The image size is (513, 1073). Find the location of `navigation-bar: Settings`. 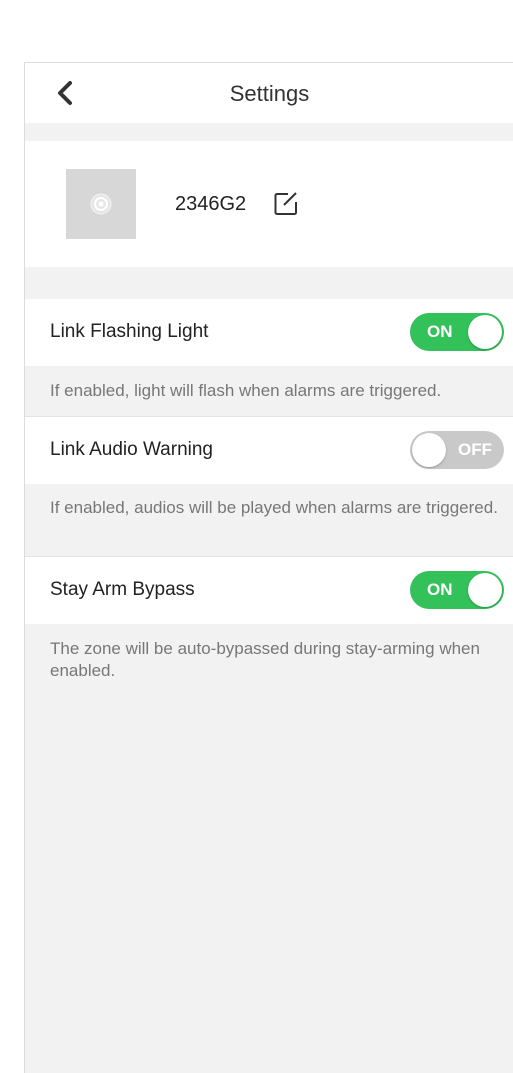

navigation-bar: Settings is located at coordinates (269, 93).